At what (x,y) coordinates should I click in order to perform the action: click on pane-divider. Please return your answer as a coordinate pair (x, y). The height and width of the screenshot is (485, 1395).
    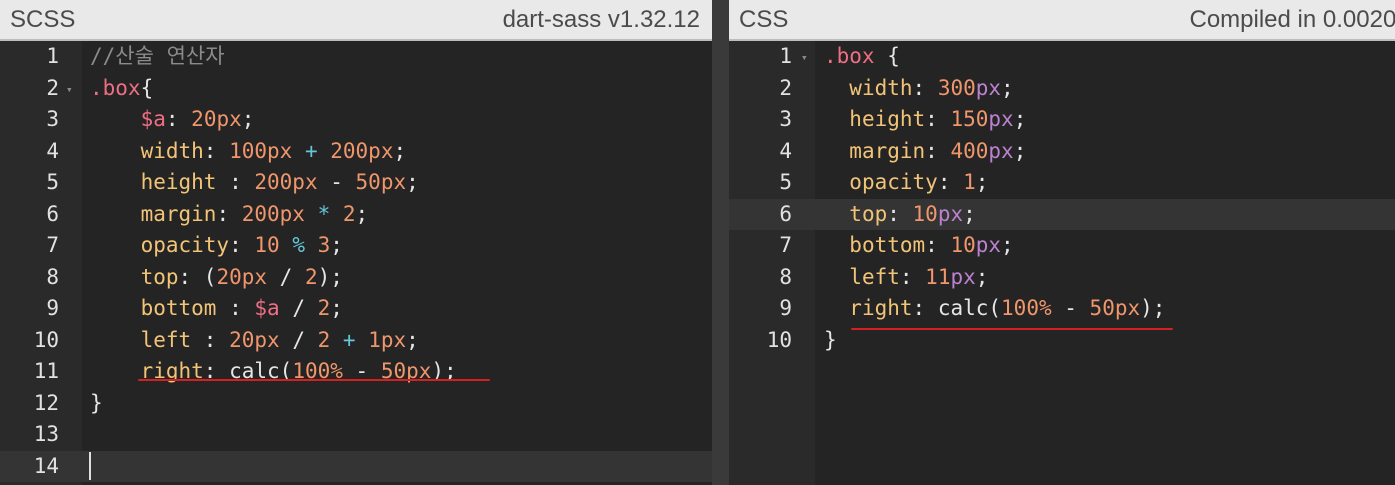
    Looking at the image, I should click on (720, 242).